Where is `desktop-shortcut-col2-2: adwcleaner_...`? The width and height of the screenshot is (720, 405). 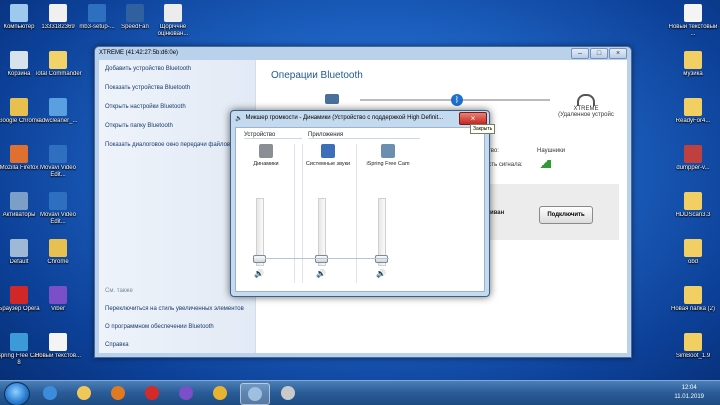 desktop-shortcut-col2-2: adwcleaner_... is located at coordinates (58, 111).